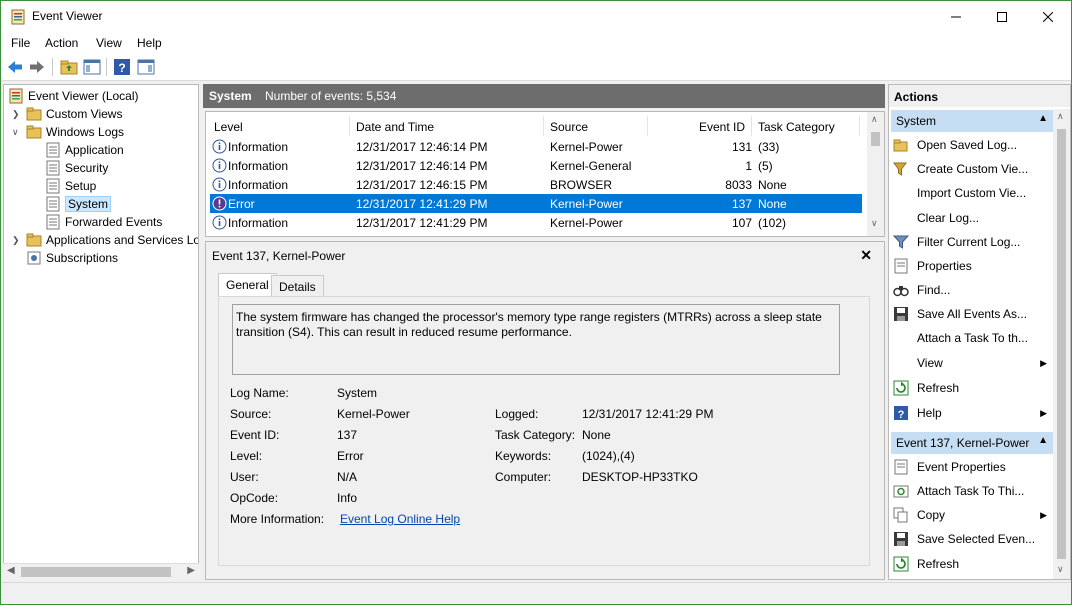 The width and height of the screenshot is (1072, 605). Describe the element at coordinates (535, 435) in the screenshot. I see `label-task-category: Task Category:` at that location.